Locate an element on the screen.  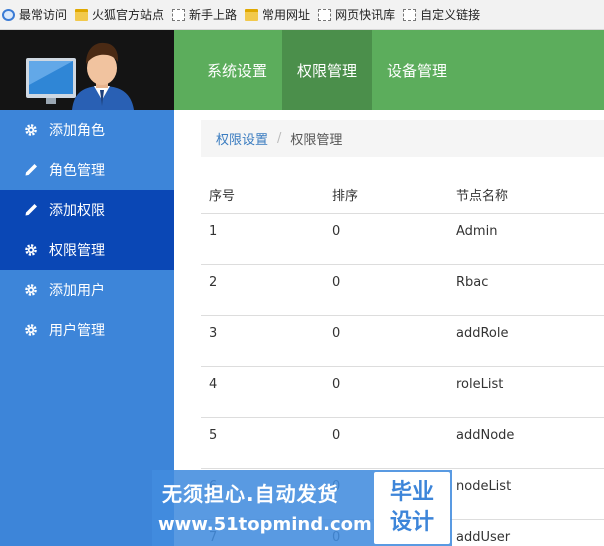
cell-node-name: addRole is located at coordinates (526, 341).